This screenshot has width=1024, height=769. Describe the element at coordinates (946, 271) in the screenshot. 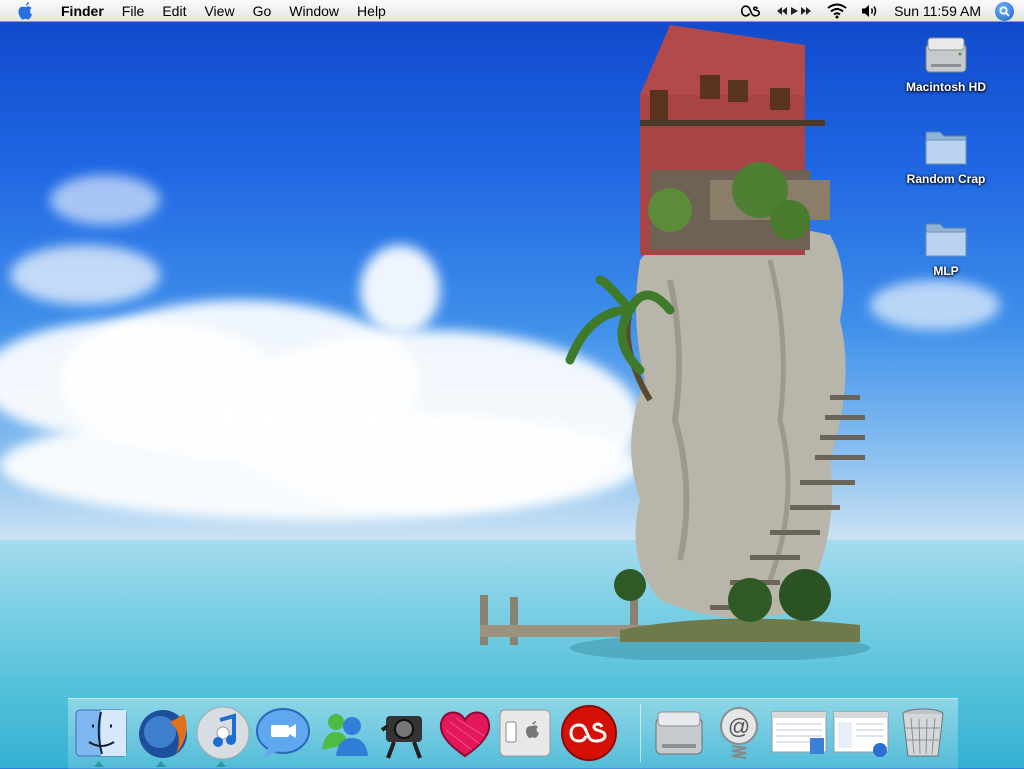

I see `desktop-icon-label: MLP` at that location.